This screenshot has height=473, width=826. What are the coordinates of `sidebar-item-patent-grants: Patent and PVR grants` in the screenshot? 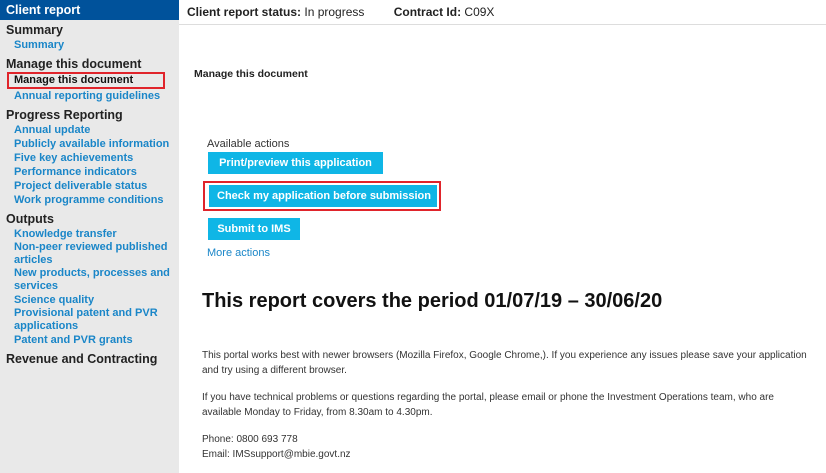 It's located at (89, 340).